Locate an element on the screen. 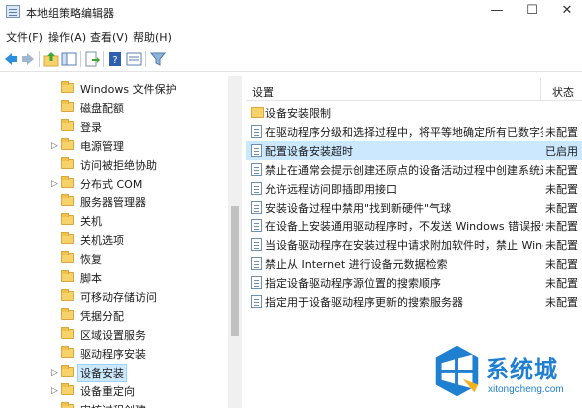 Image resolution: width=582 pixels, height=408 pixels. tree-scrollbar is located at coordinates (235, 242).